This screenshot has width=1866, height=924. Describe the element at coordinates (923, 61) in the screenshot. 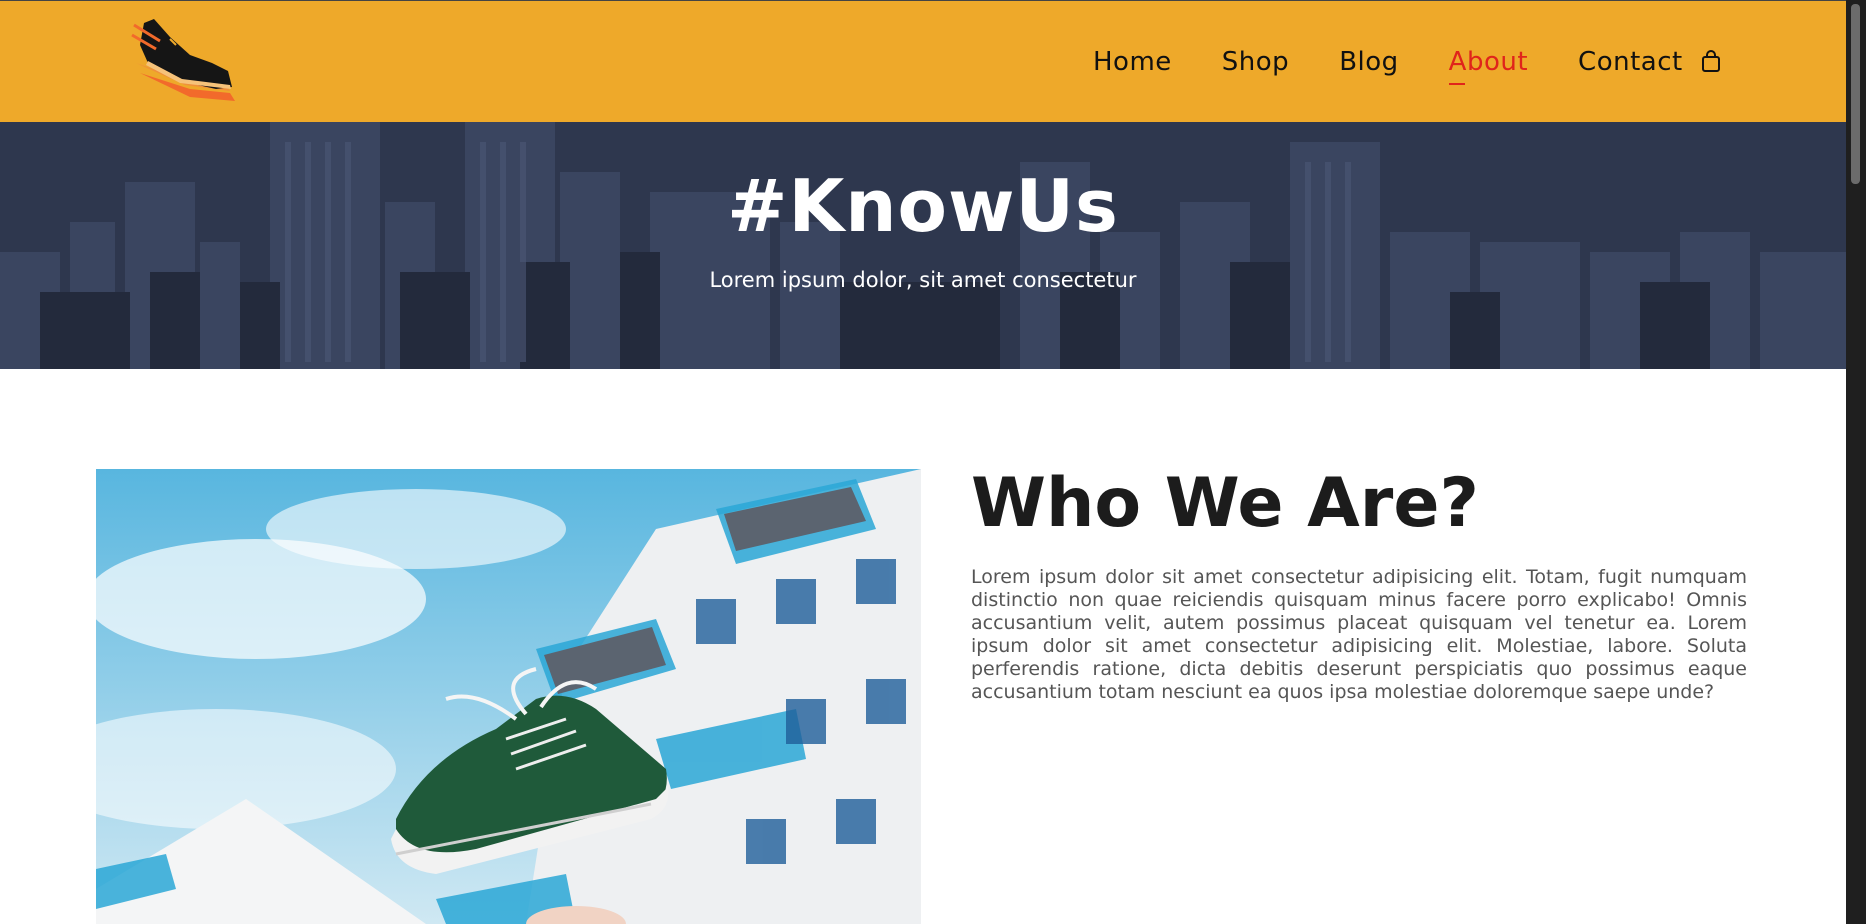

I see `site-header: Home Shop Blog About Contact` at that location.